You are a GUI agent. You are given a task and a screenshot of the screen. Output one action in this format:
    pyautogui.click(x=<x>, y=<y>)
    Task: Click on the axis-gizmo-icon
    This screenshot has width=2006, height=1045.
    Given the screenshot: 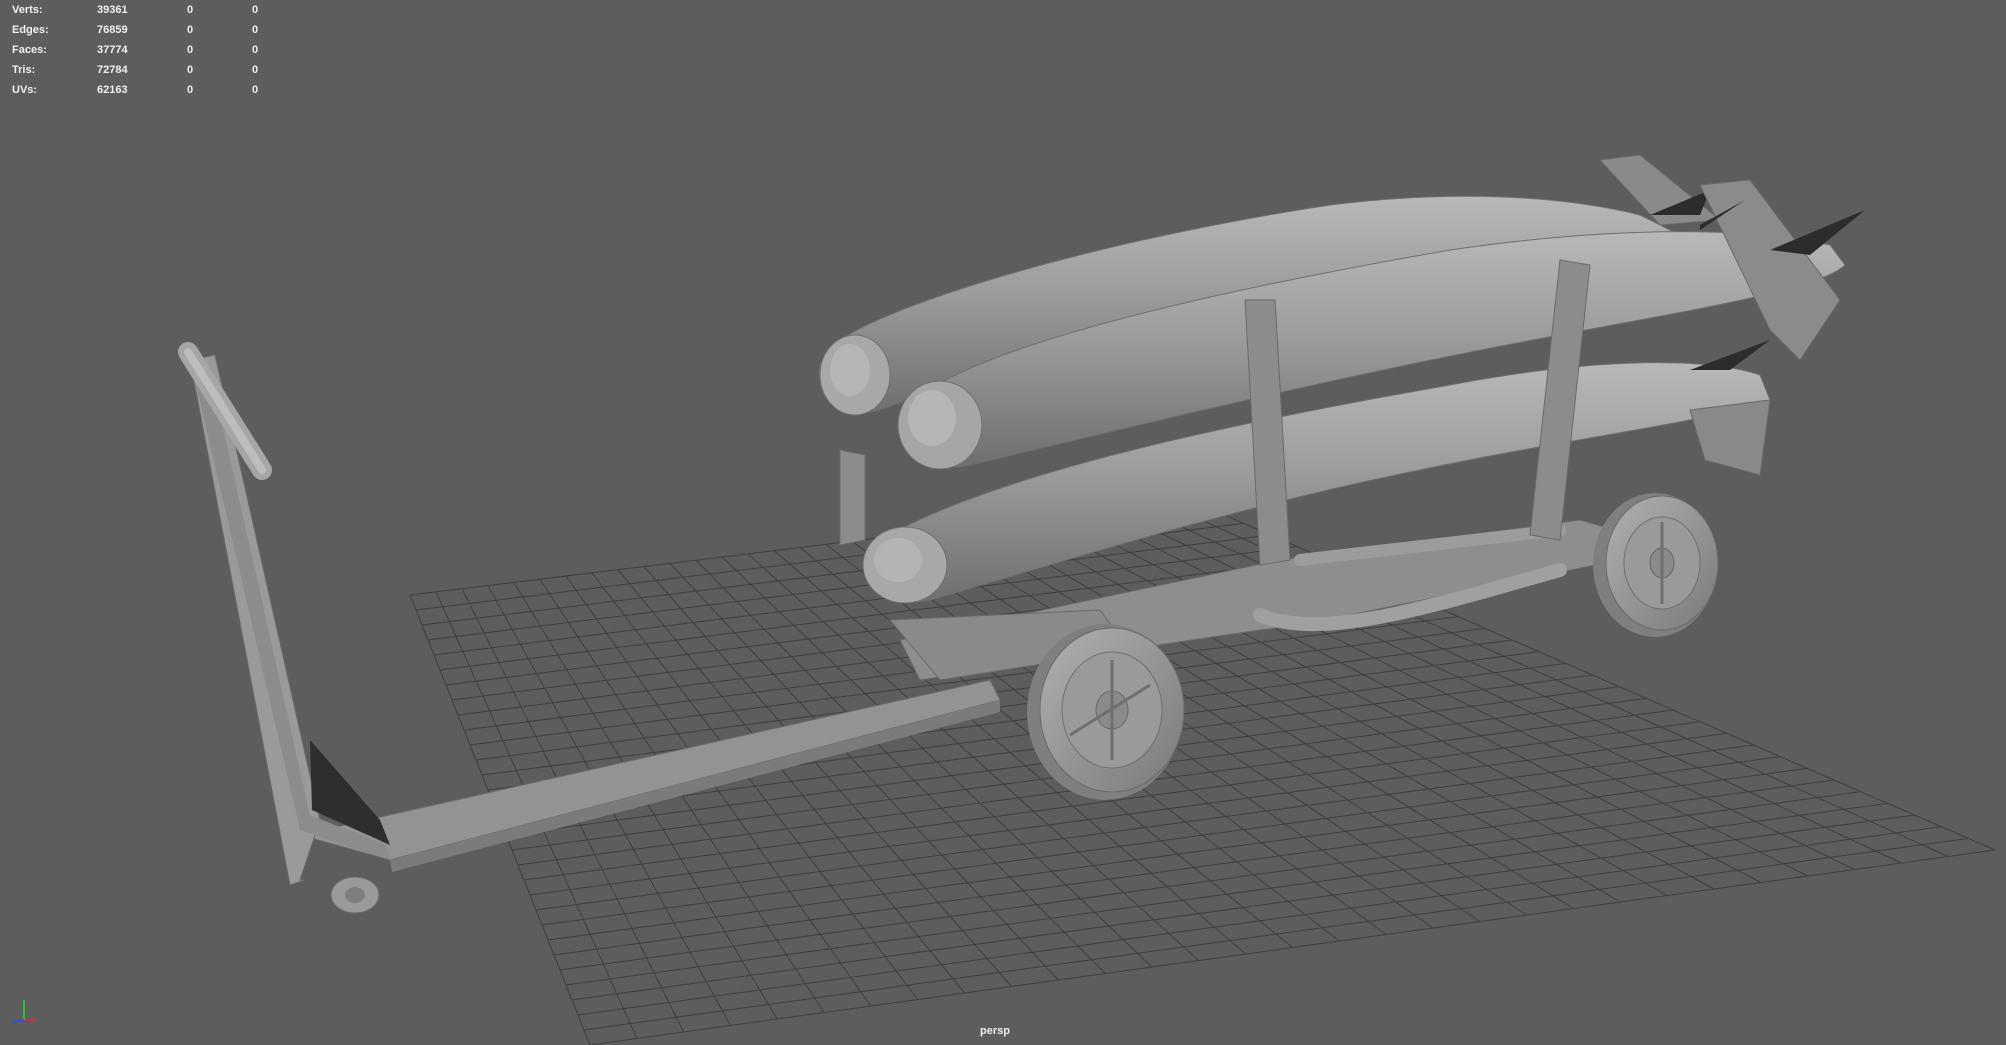 What is the action you would take?
    pyautogui.click(x=23, y=1011)
    